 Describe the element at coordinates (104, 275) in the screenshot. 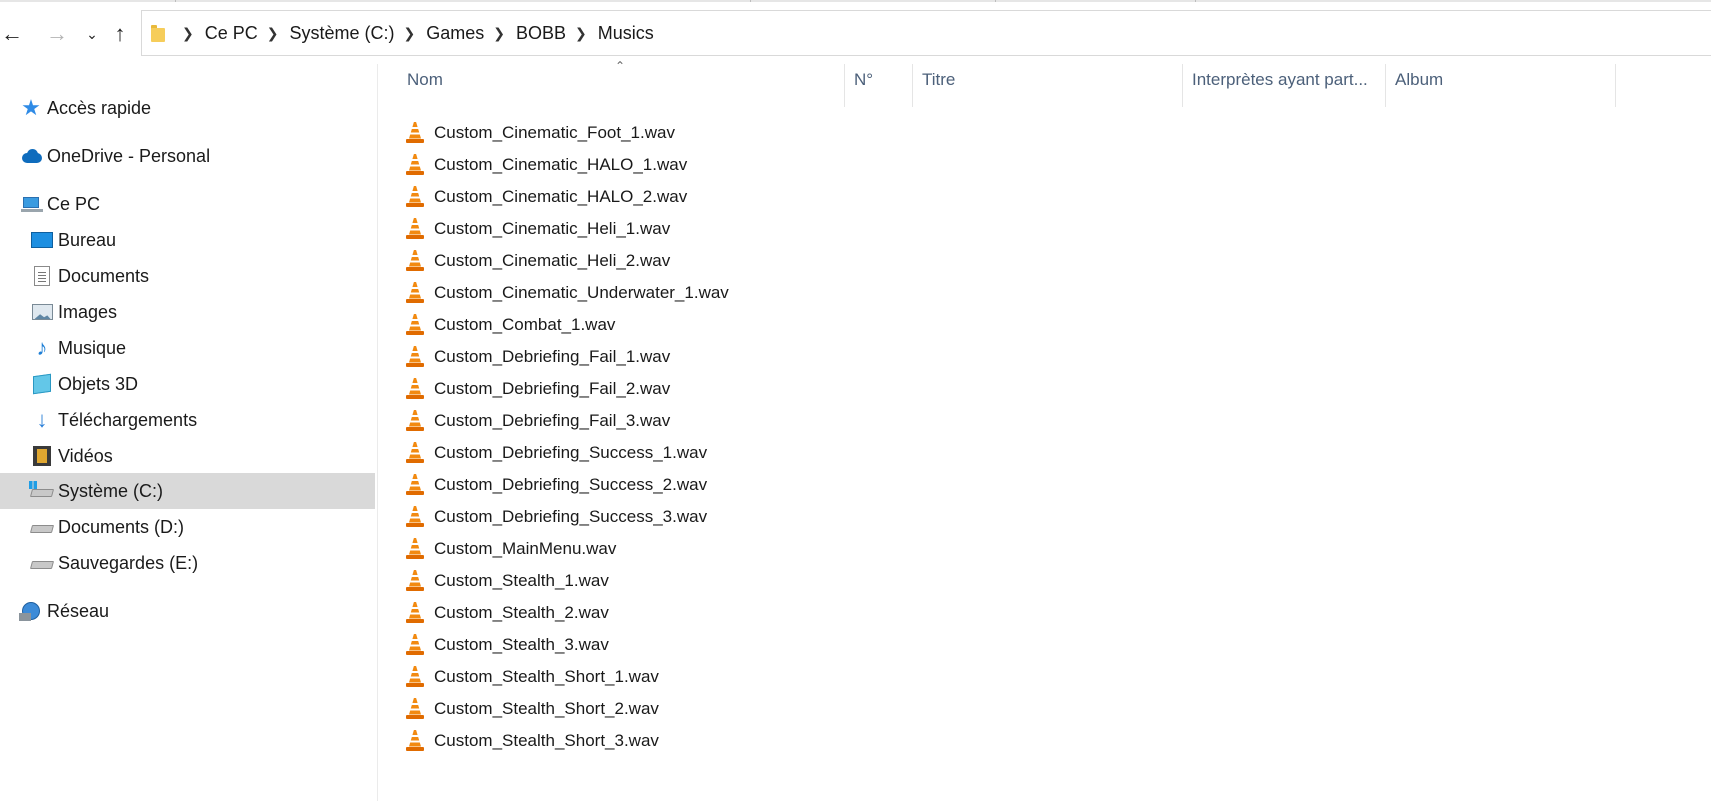

I see `sidebar-item-label: Documents` at that location.